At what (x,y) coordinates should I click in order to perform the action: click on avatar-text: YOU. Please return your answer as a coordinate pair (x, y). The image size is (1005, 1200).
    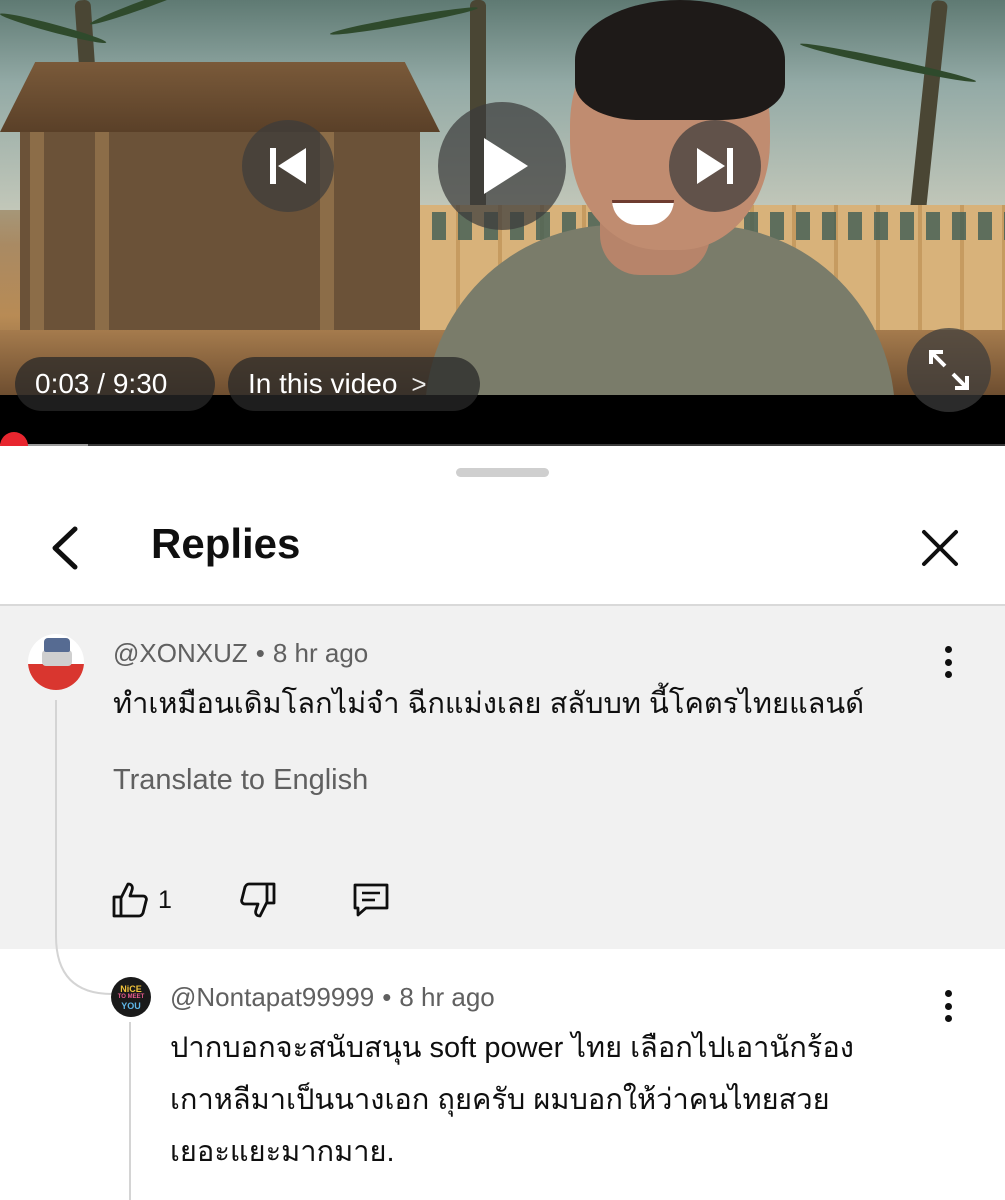
    Looking at the image, I should click on (131, 1005).